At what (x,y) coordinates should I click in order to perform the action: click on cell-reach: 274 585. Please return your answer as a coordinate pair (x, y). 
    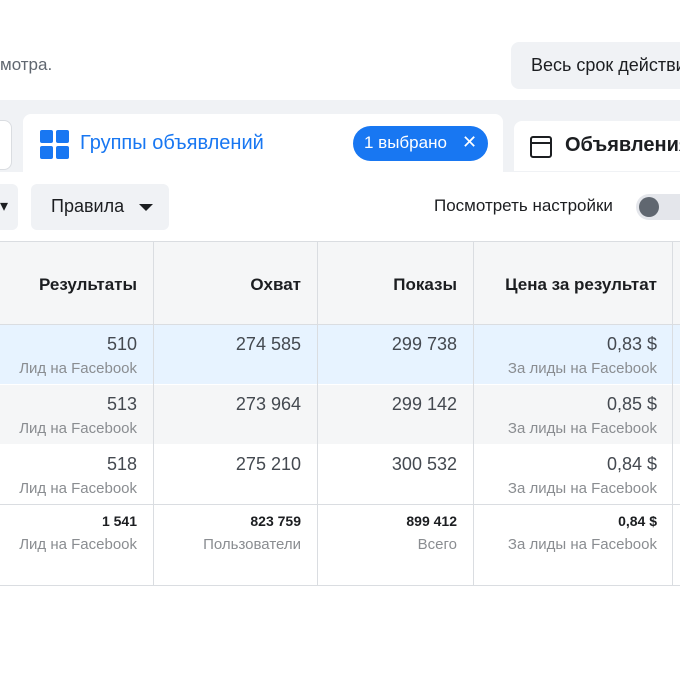
    Looking at the image, I should click on (268, 344).